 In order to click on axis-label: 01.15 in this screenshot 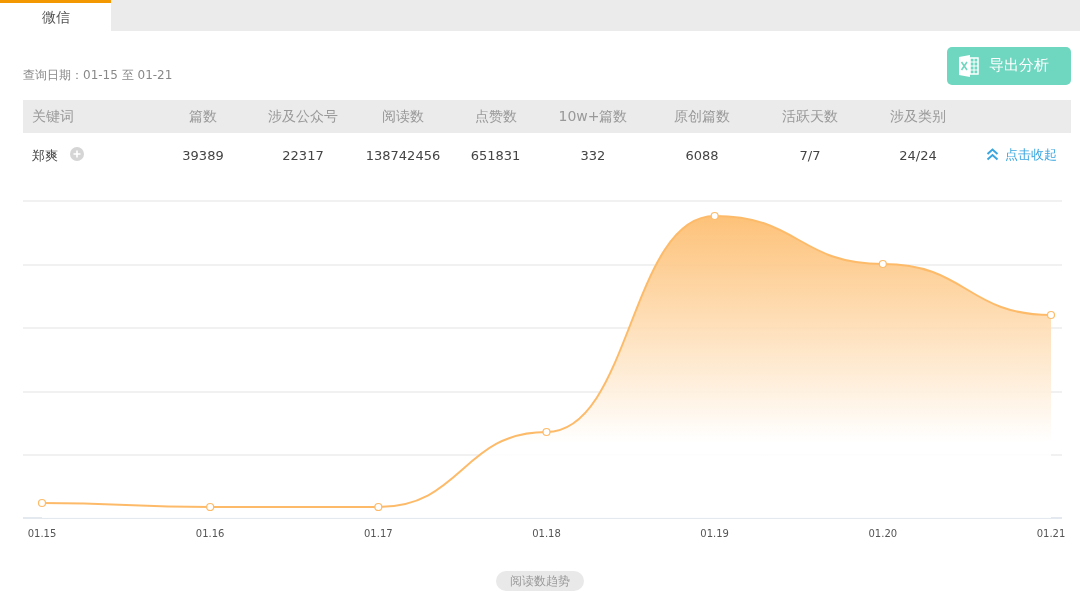, I will do `click(42, 533)`.